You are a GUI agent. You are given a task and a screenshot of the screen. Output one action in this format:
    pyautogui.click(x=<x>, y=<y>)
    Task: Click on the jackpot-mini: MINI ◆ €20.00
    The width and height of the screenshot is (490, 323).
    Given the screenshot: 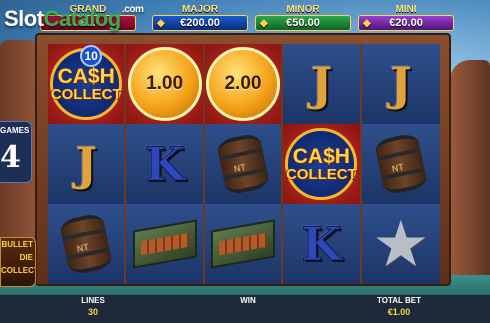 What is the action you would take?
    pyautogui.click(x=406, y=17)
    